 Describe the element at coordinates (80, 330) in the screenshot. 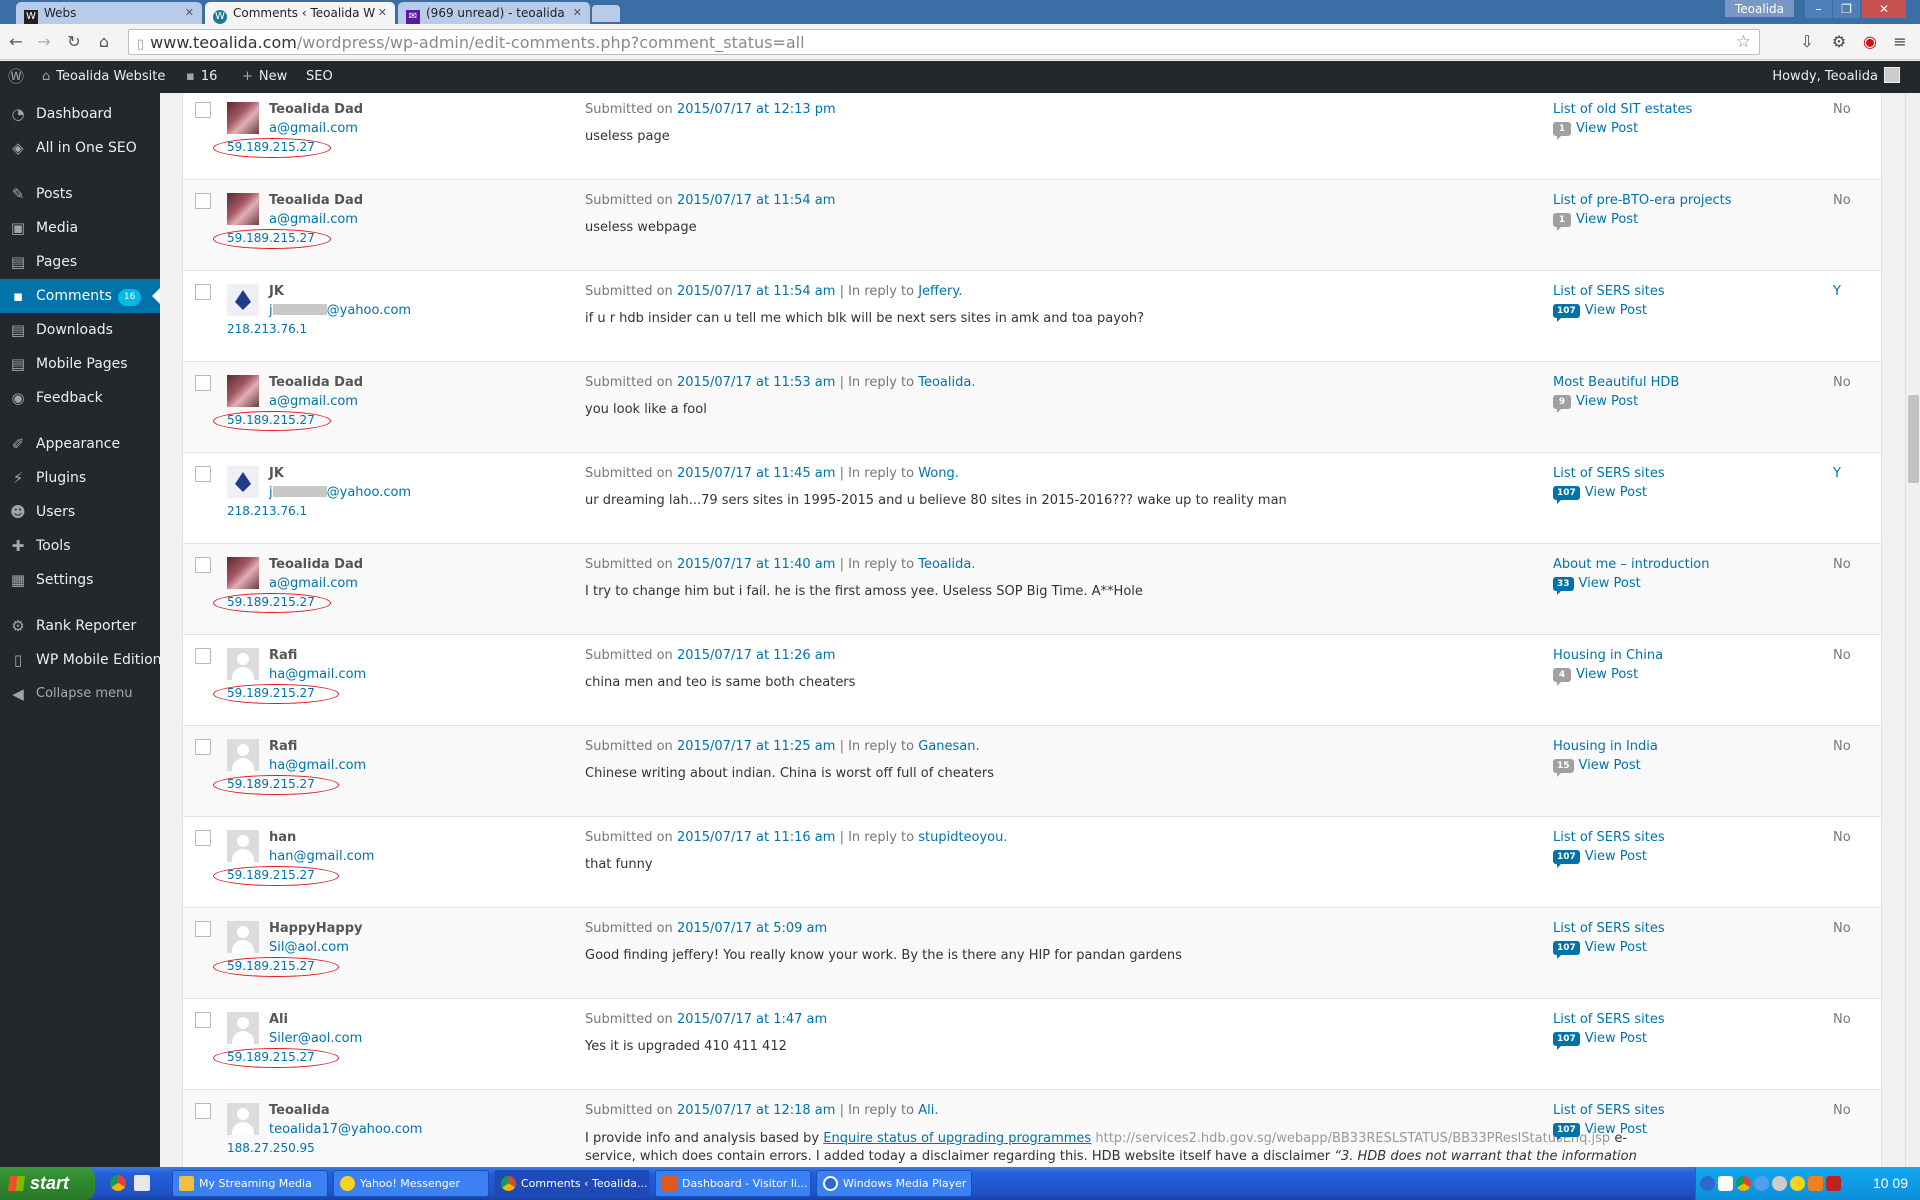

I see `menu-downloads: ▤ Downloads` at that location.